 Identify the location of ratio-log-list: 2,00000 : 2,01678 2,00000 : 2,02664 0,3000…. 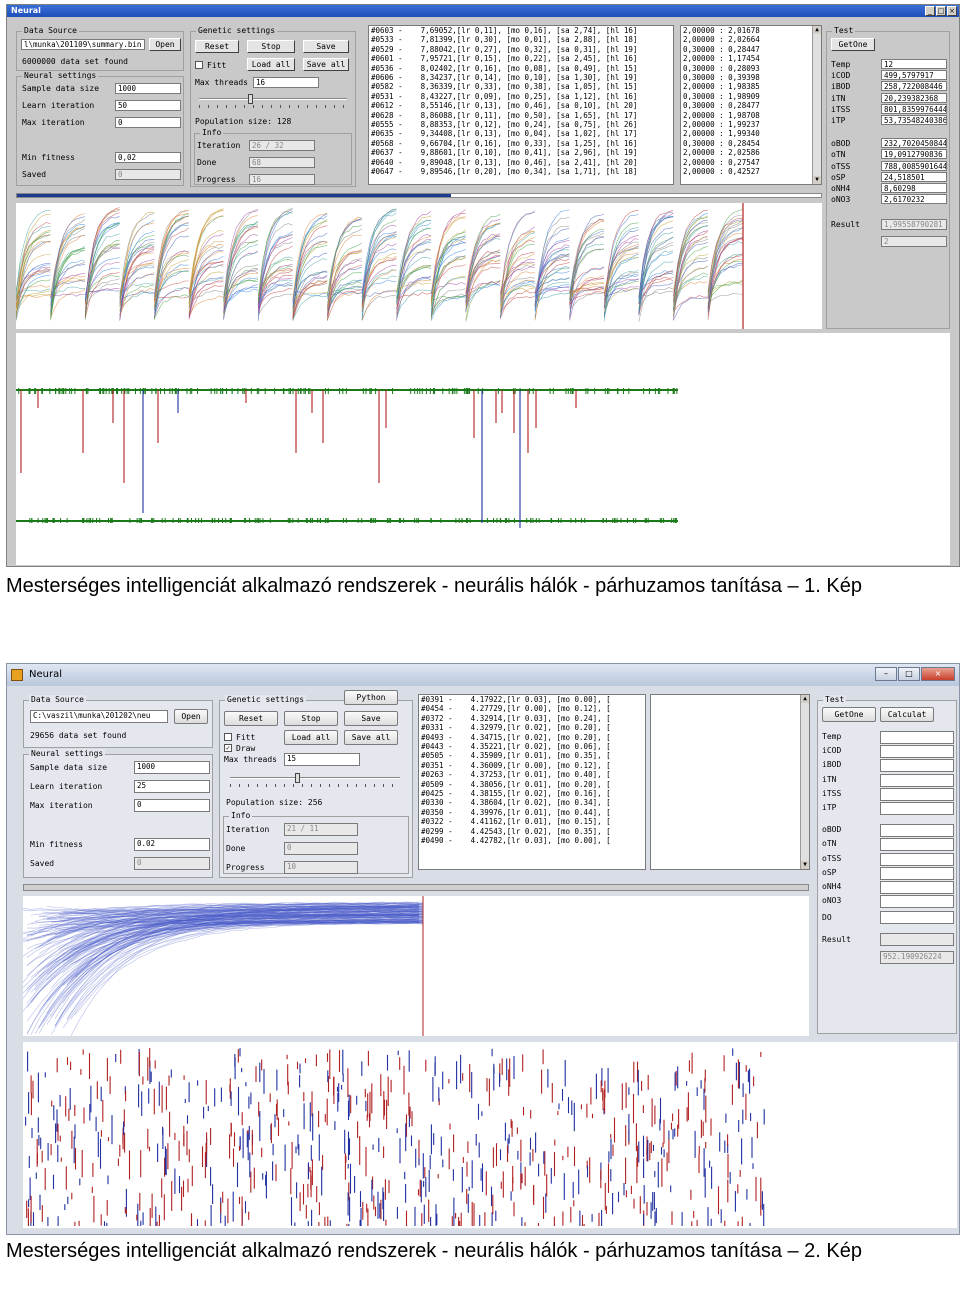
(751, 105).